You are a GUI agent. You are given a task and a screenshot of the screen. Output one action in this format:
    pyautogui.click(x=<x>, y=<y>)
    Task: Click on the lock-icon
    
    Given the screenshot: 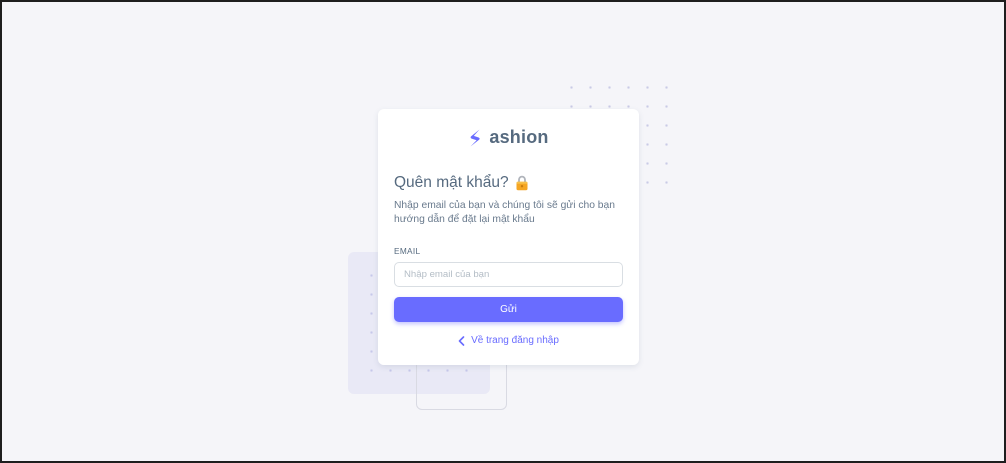 What is the action you would take?
    pyautogui.click(x=522, y=183)
    